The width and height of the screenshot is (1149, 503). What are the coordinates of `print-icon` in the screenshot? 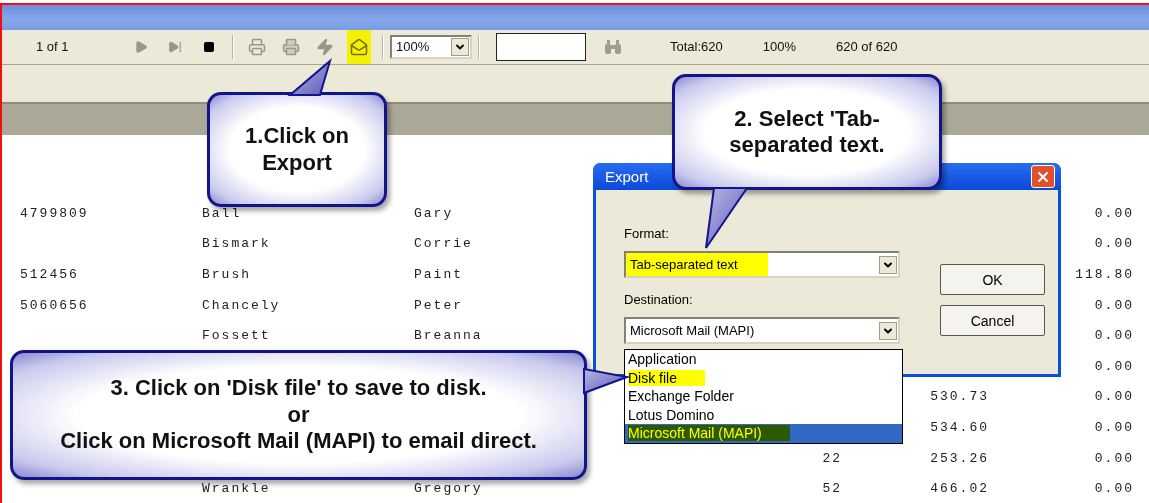 It's located at (257, 46).